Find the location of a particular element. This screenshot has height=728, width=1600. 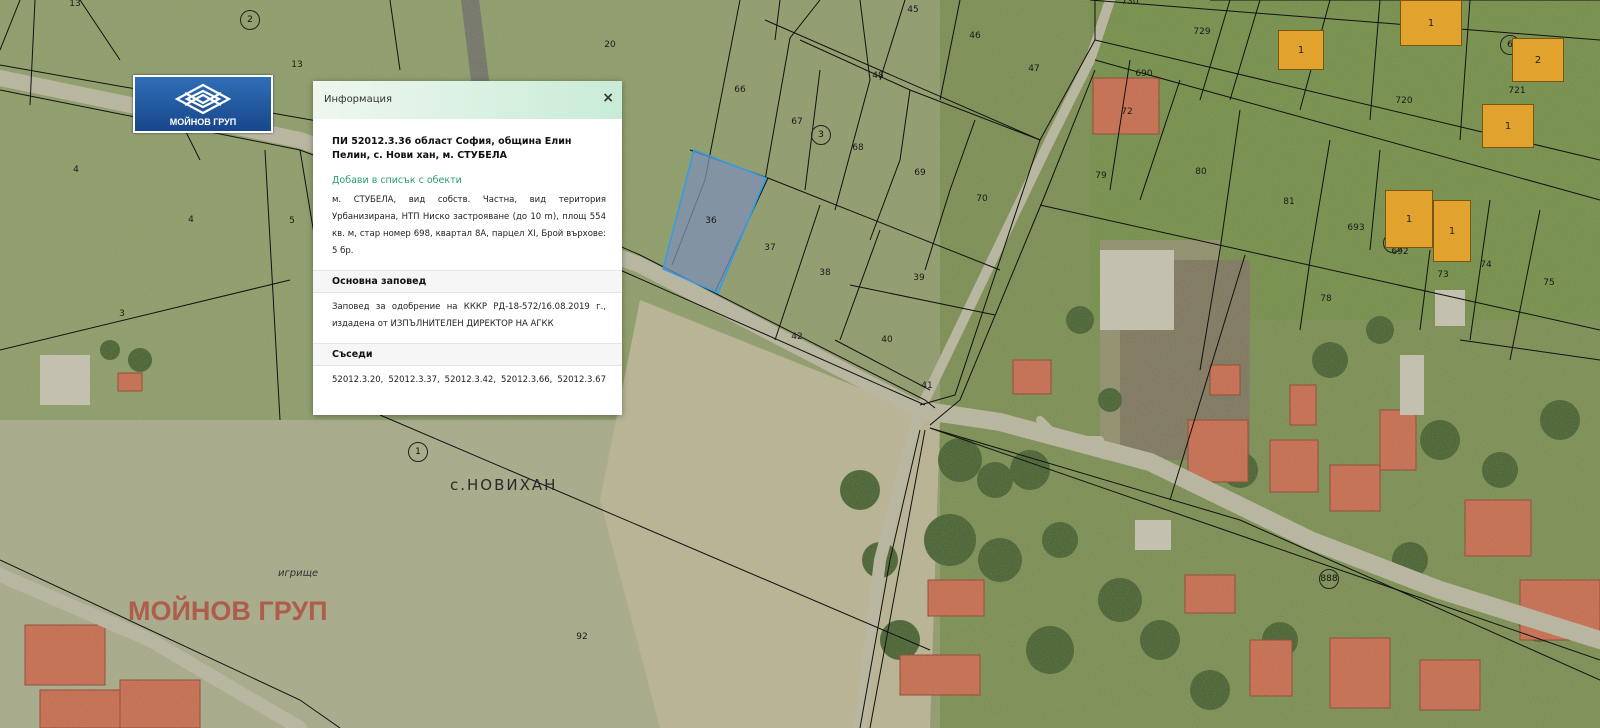

street-note-label: игрище is located at coordinates (298, 573).